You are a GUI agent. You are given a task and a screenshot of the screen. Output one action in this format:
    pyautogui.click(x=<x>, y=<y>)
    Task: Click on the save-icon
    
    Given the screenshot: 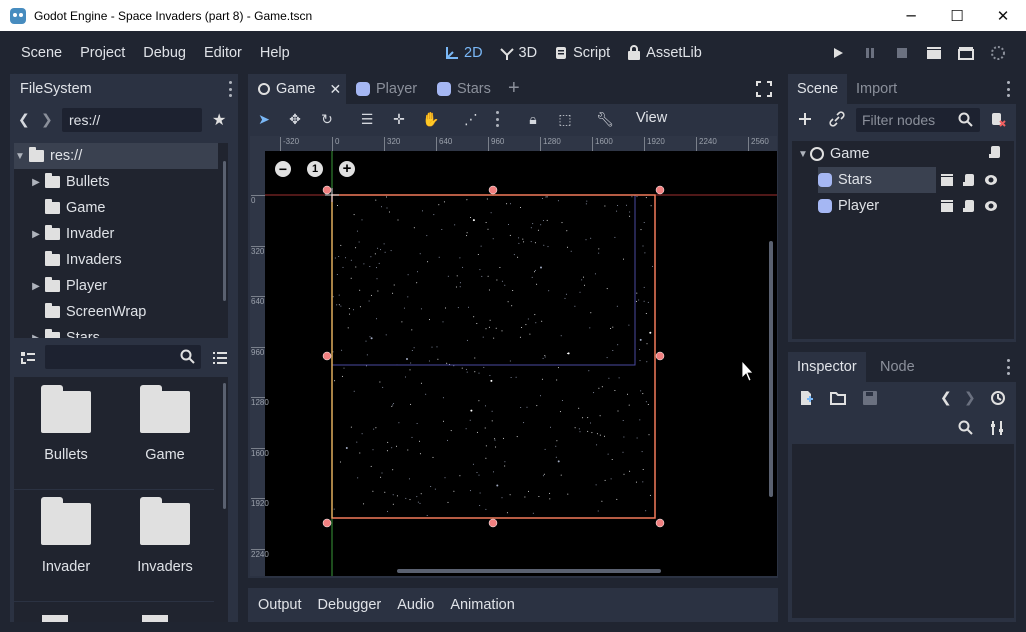 What is the action you would take?
    pyautogui.click(x=870, y=399)
    